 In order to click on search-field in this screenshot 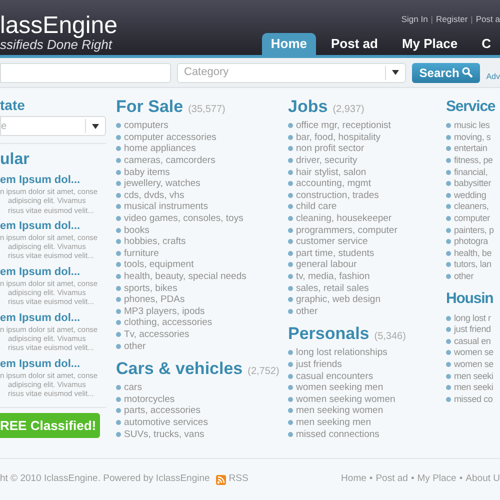, I will do `click(85, 72)`.